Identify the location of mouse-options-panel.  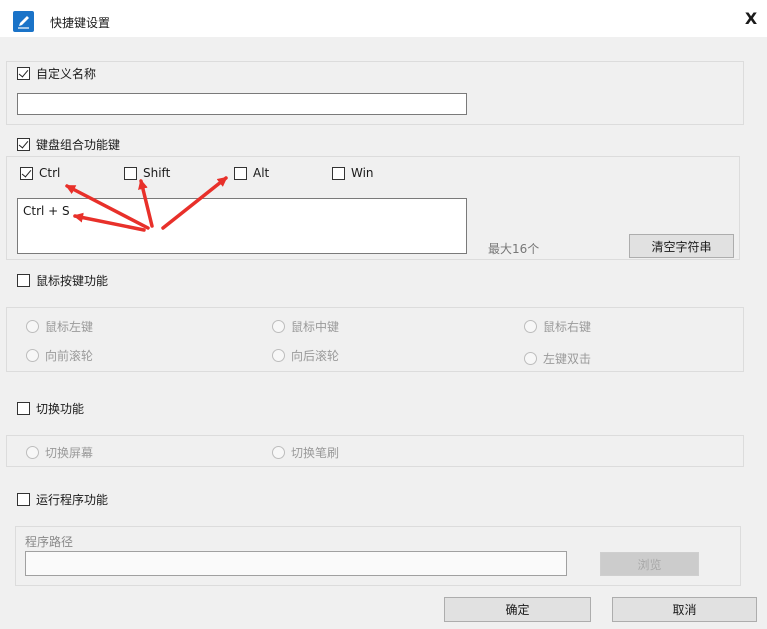
(375, 339).